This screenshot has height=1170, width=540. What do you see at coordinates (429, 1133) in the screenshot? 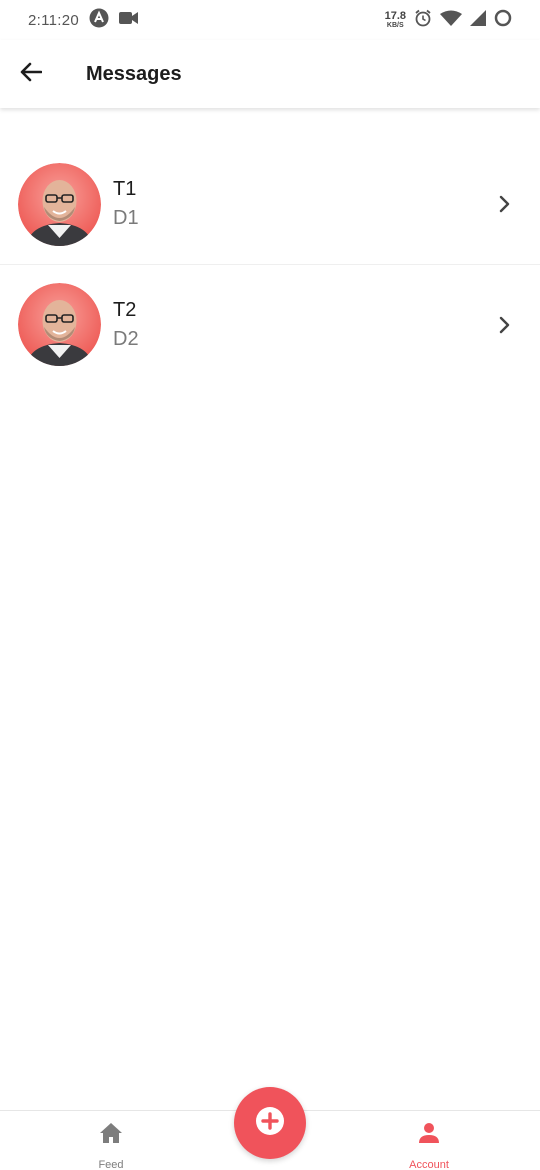
I see `person-icon` at bounding box center [429, 1133].